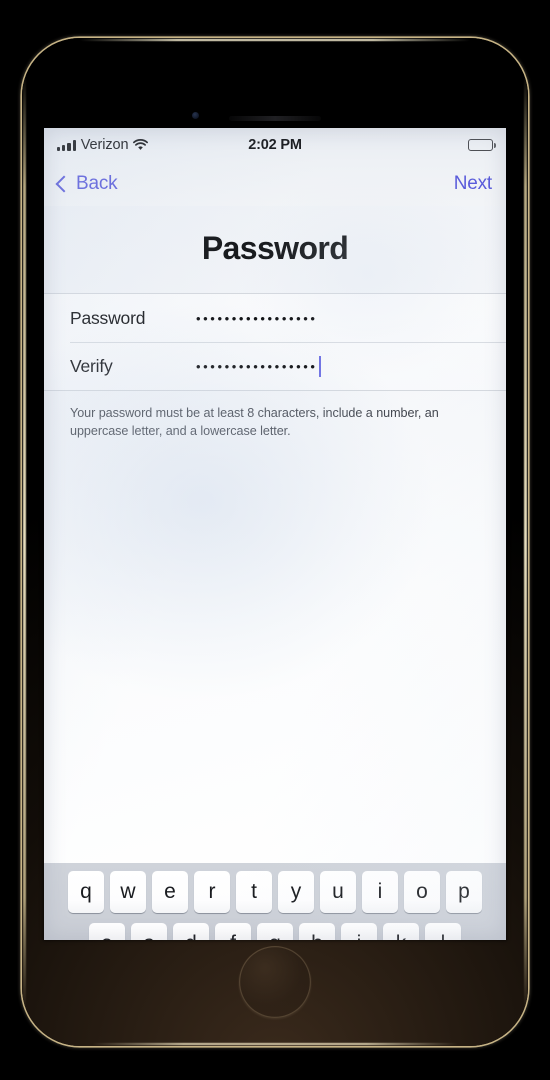  I want to click on front-camera-icon, so click(195, 115).